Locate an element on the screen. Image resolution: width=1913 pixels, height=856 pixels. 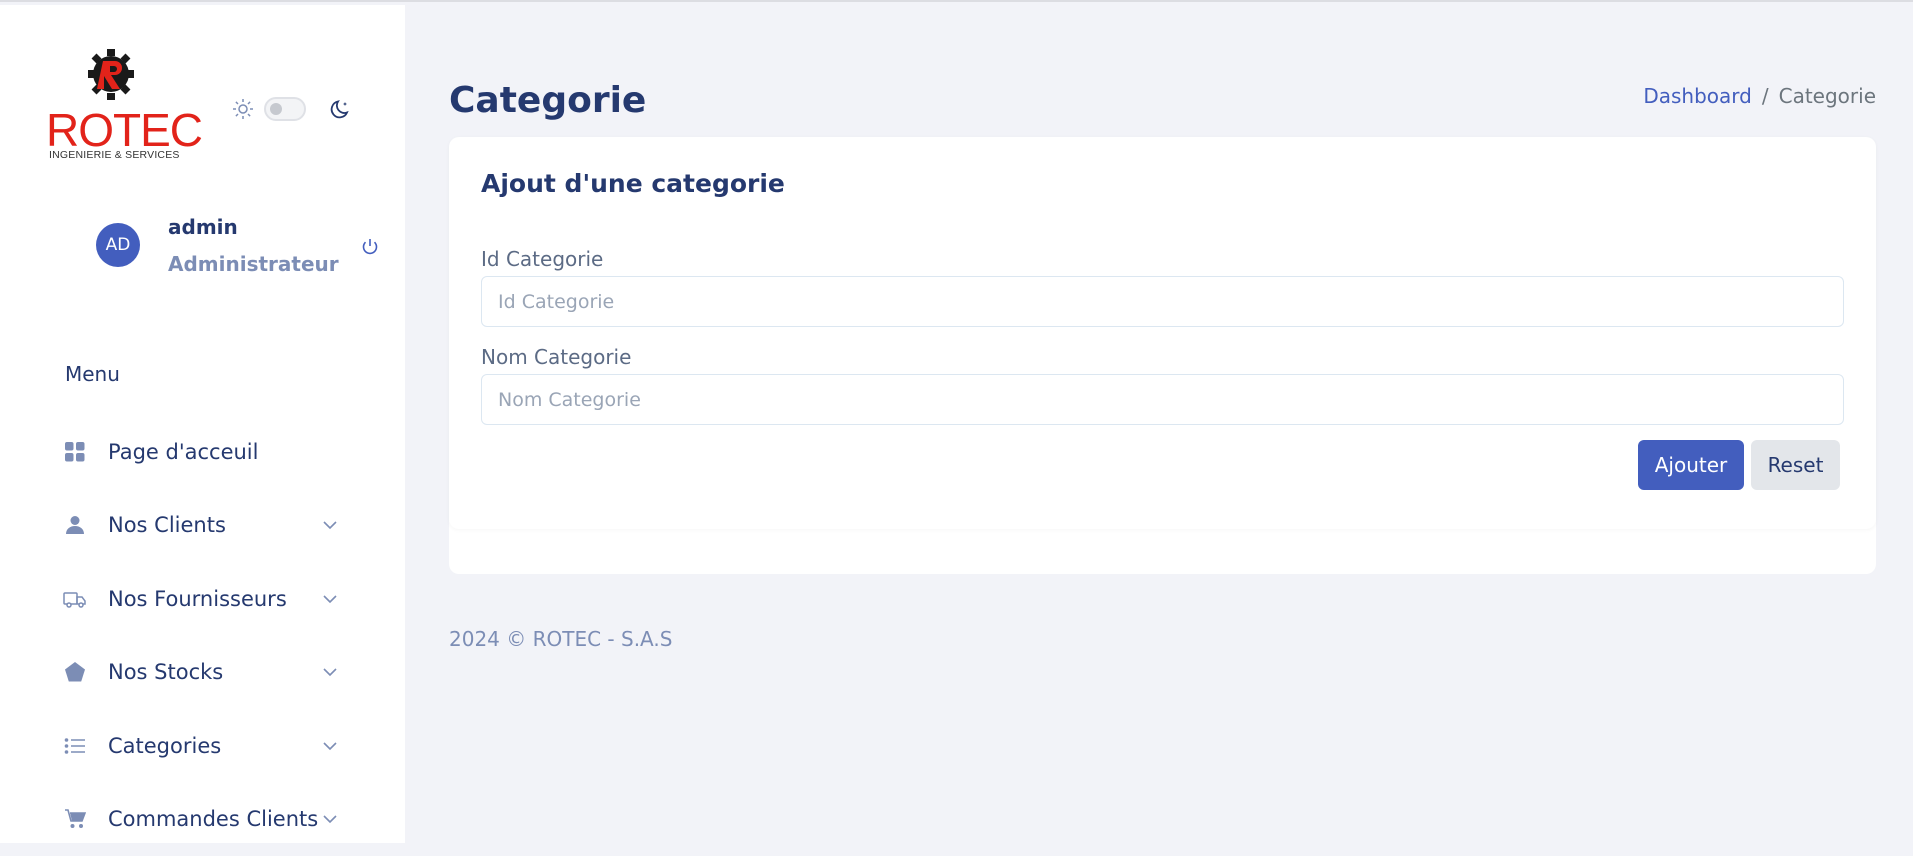
sidebar-item-nos-stocks: Nos Stocks is located at coordinates (207, 673).